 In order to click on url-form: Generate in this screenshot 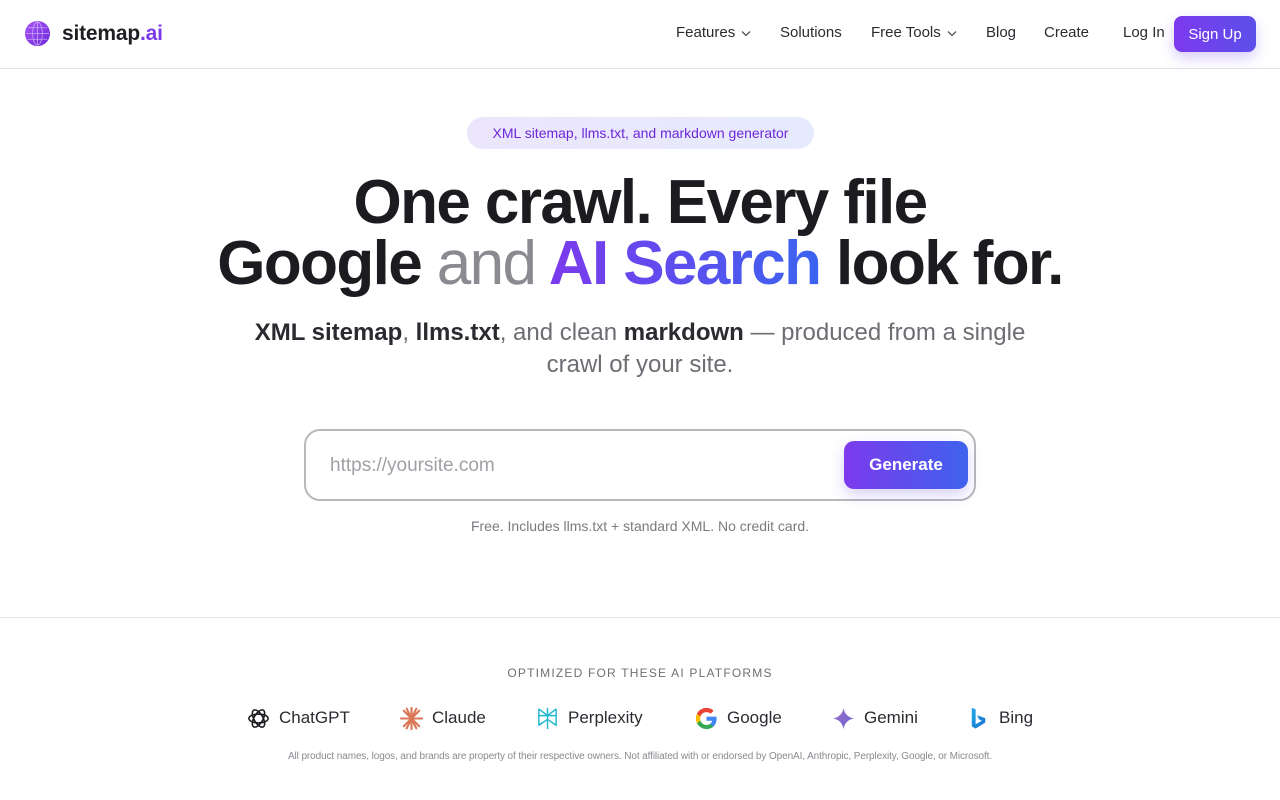, I will do `click(640, 465)`.